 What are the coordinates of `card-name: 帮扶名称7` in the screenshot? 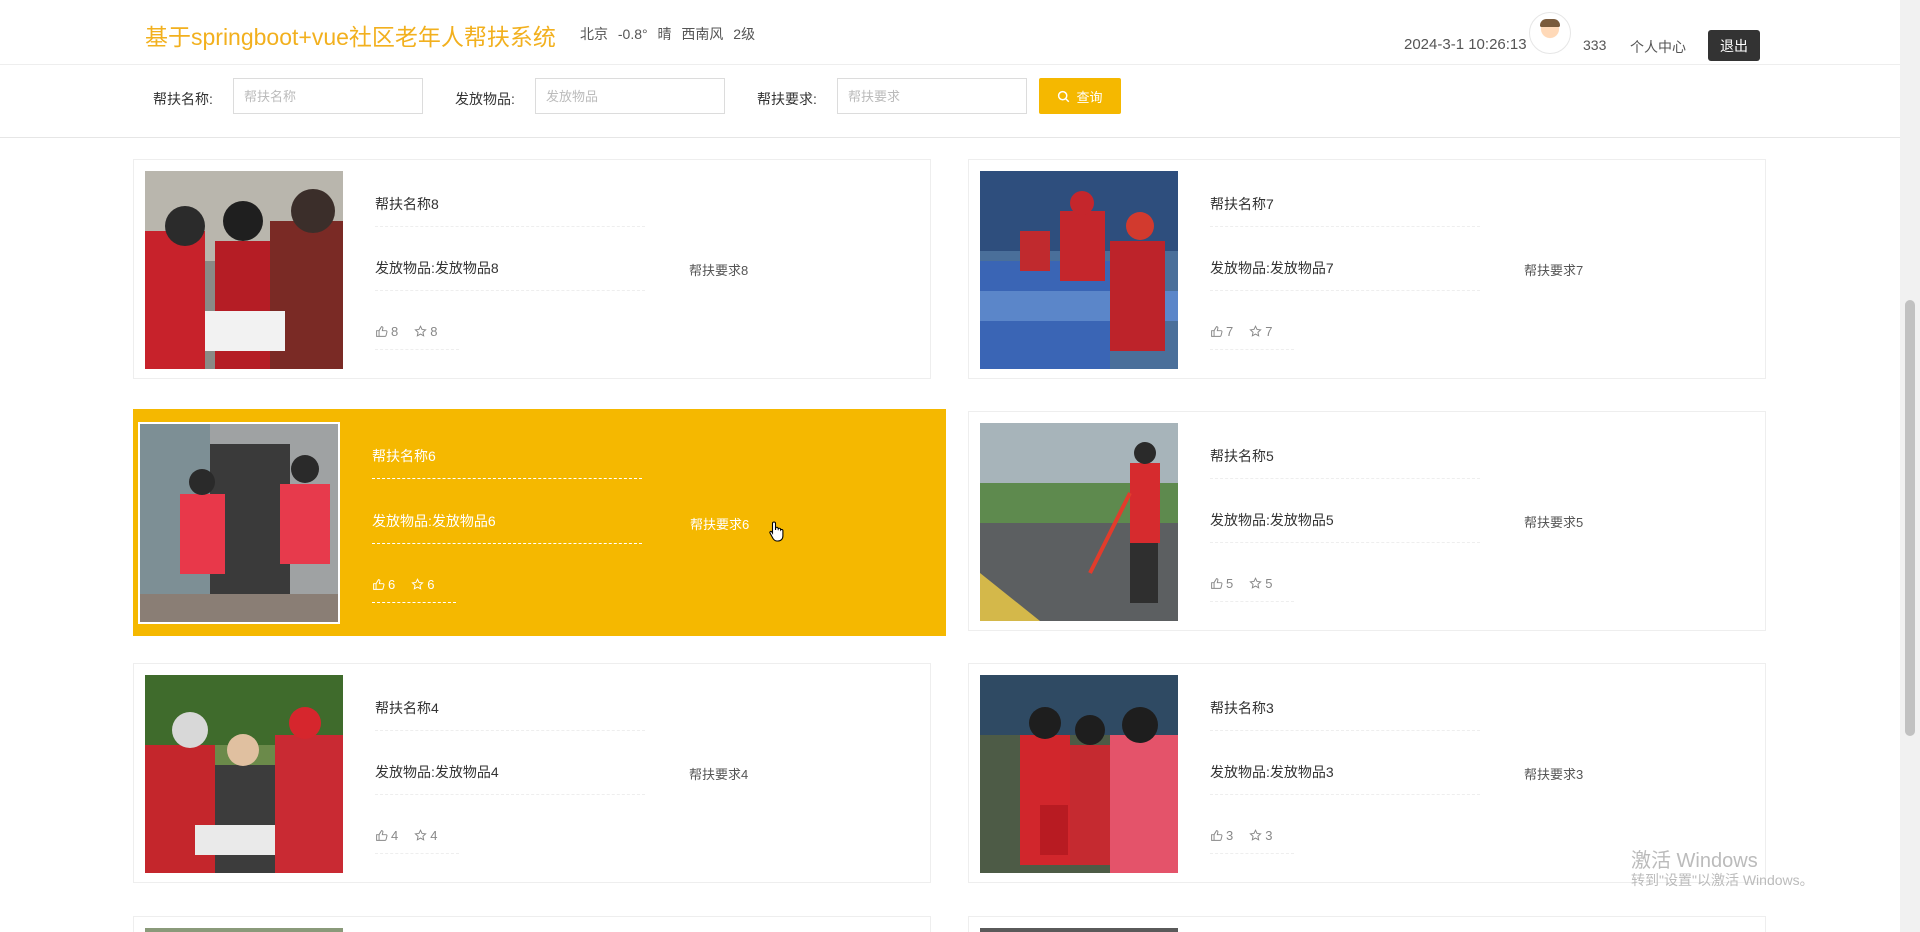 It's located at (1345, 210).